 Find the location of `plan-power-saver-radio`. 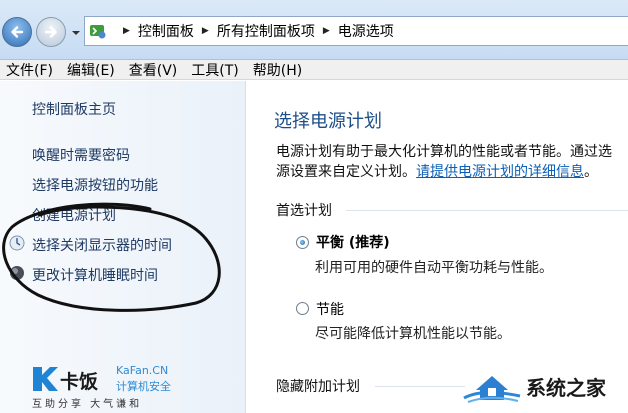

plan-power-saver-radio is located at coordinates (302, 308).